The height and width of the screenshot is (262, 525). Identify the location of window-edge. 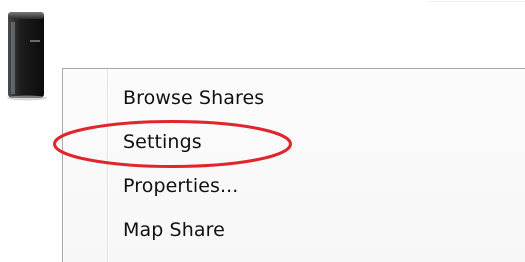
(476, 1).